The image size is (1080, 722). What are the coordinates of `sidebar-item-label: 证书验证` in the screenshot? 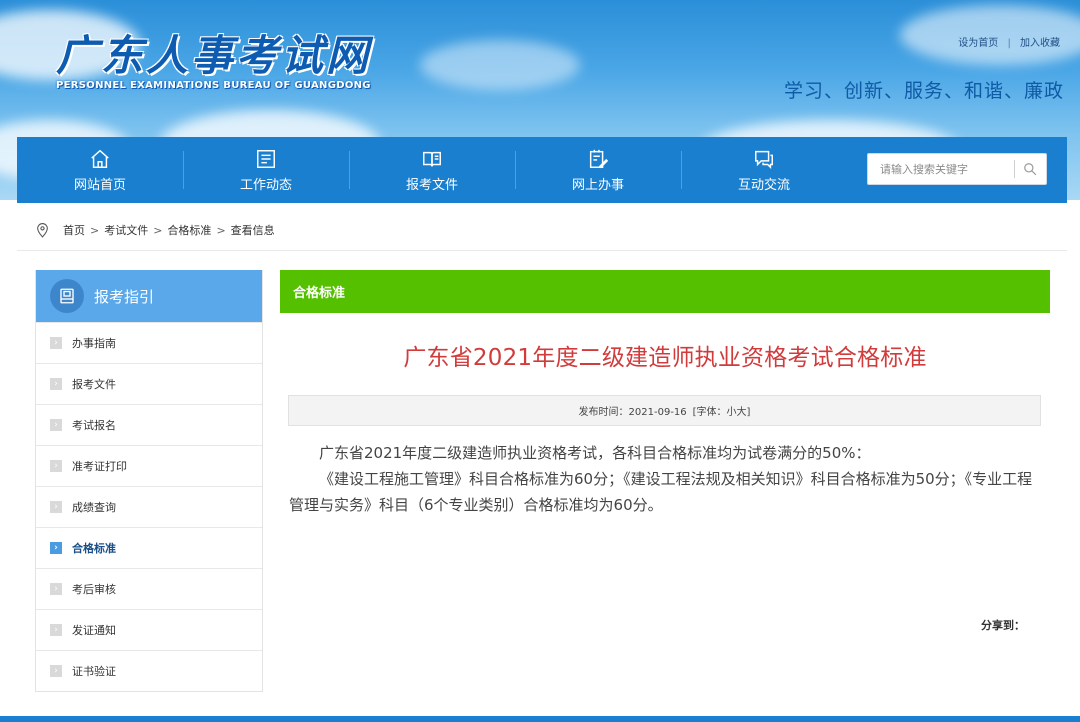 It's located at (94, 671).